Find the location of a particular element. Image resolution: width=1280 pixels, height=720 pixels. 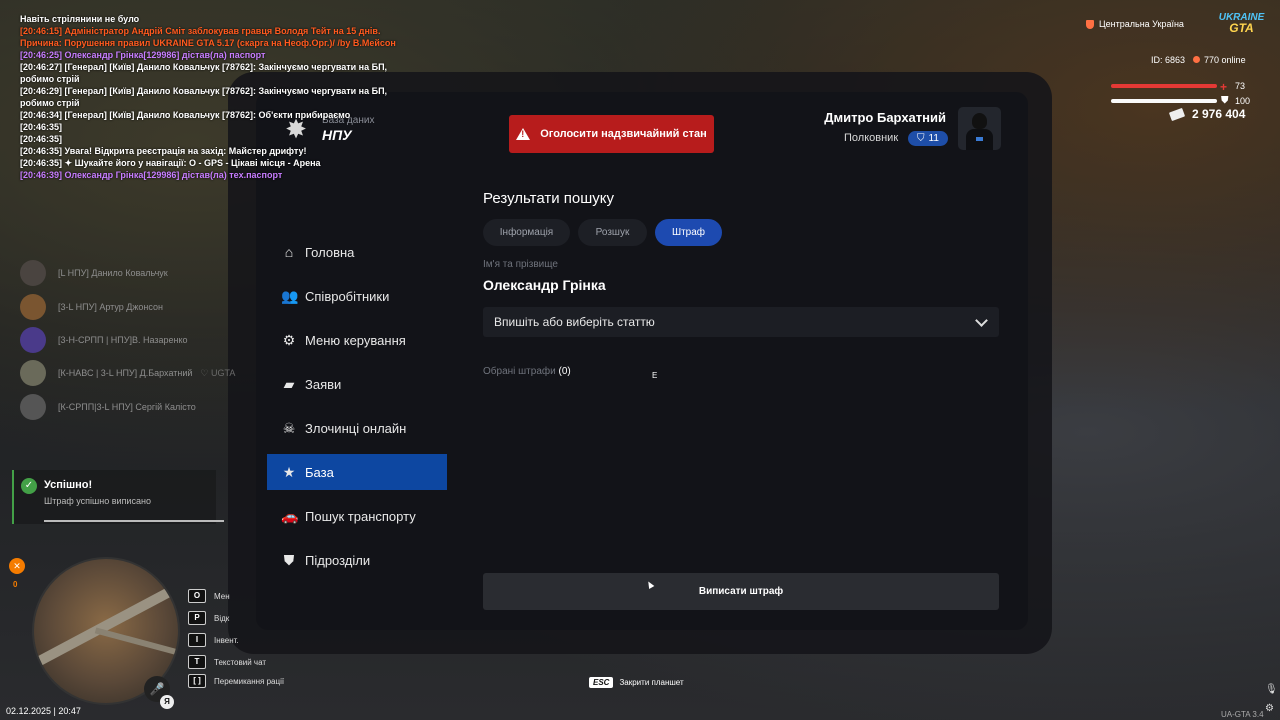

online-count: 770 online is located at coordinates (1225, 60).